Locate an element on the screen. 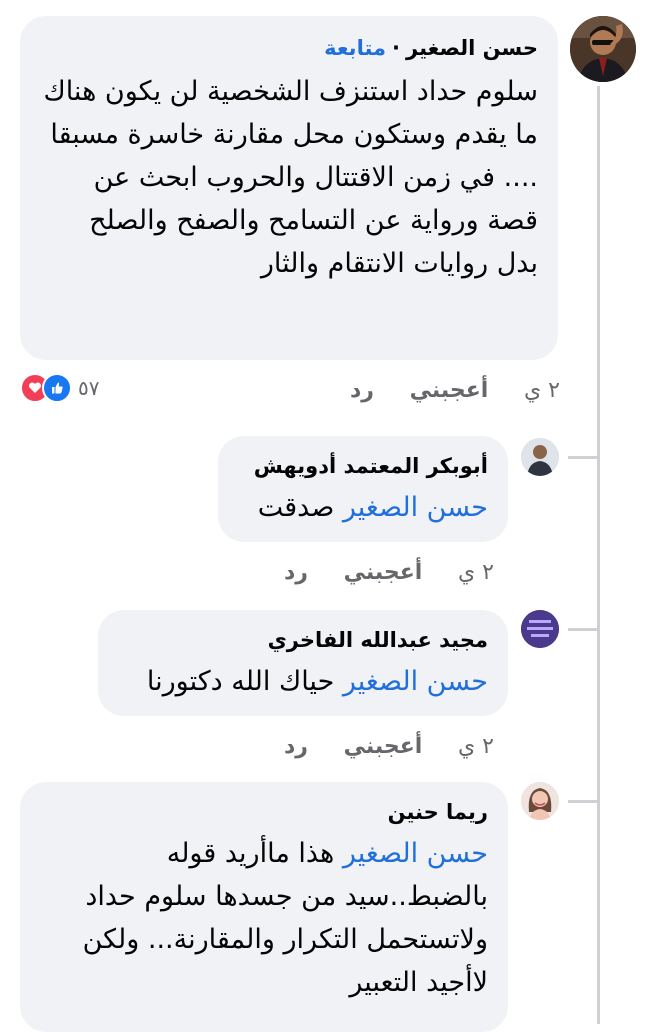 This screenshot has width=656, height=1032. thread-line-vertical is located at coordinates (598, 555).